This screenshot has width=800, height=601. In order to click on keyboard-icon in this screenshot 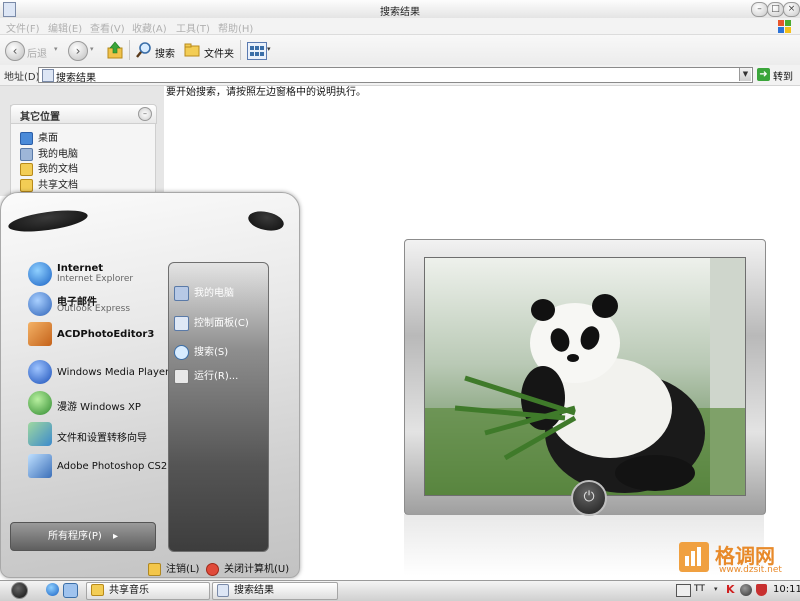, I will do `click(683, 590)`.